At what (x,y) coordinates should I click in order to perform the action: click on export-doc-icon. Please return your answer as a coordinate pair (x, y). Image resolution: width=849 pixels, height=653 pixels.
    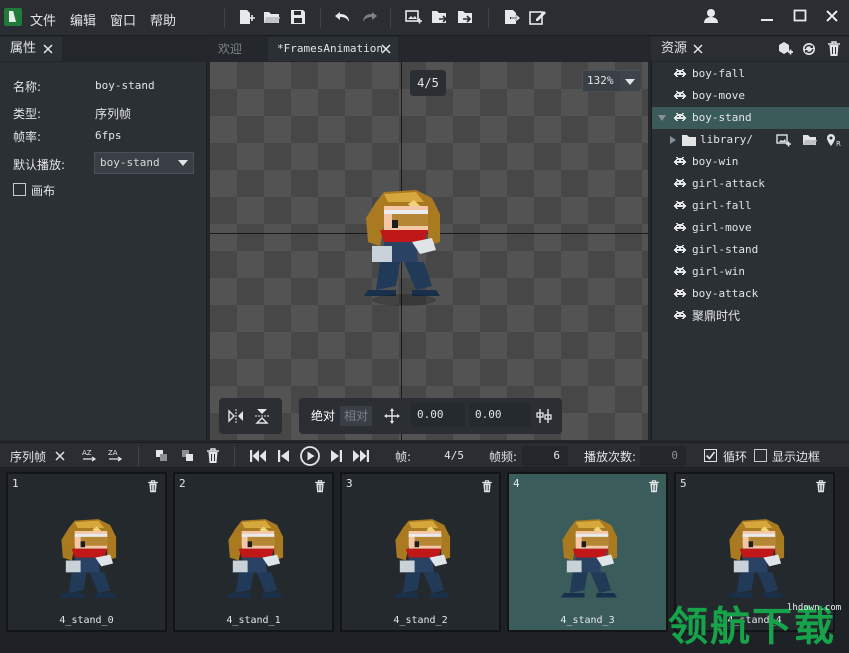
    Looking at the image, I should click on (512, 17).